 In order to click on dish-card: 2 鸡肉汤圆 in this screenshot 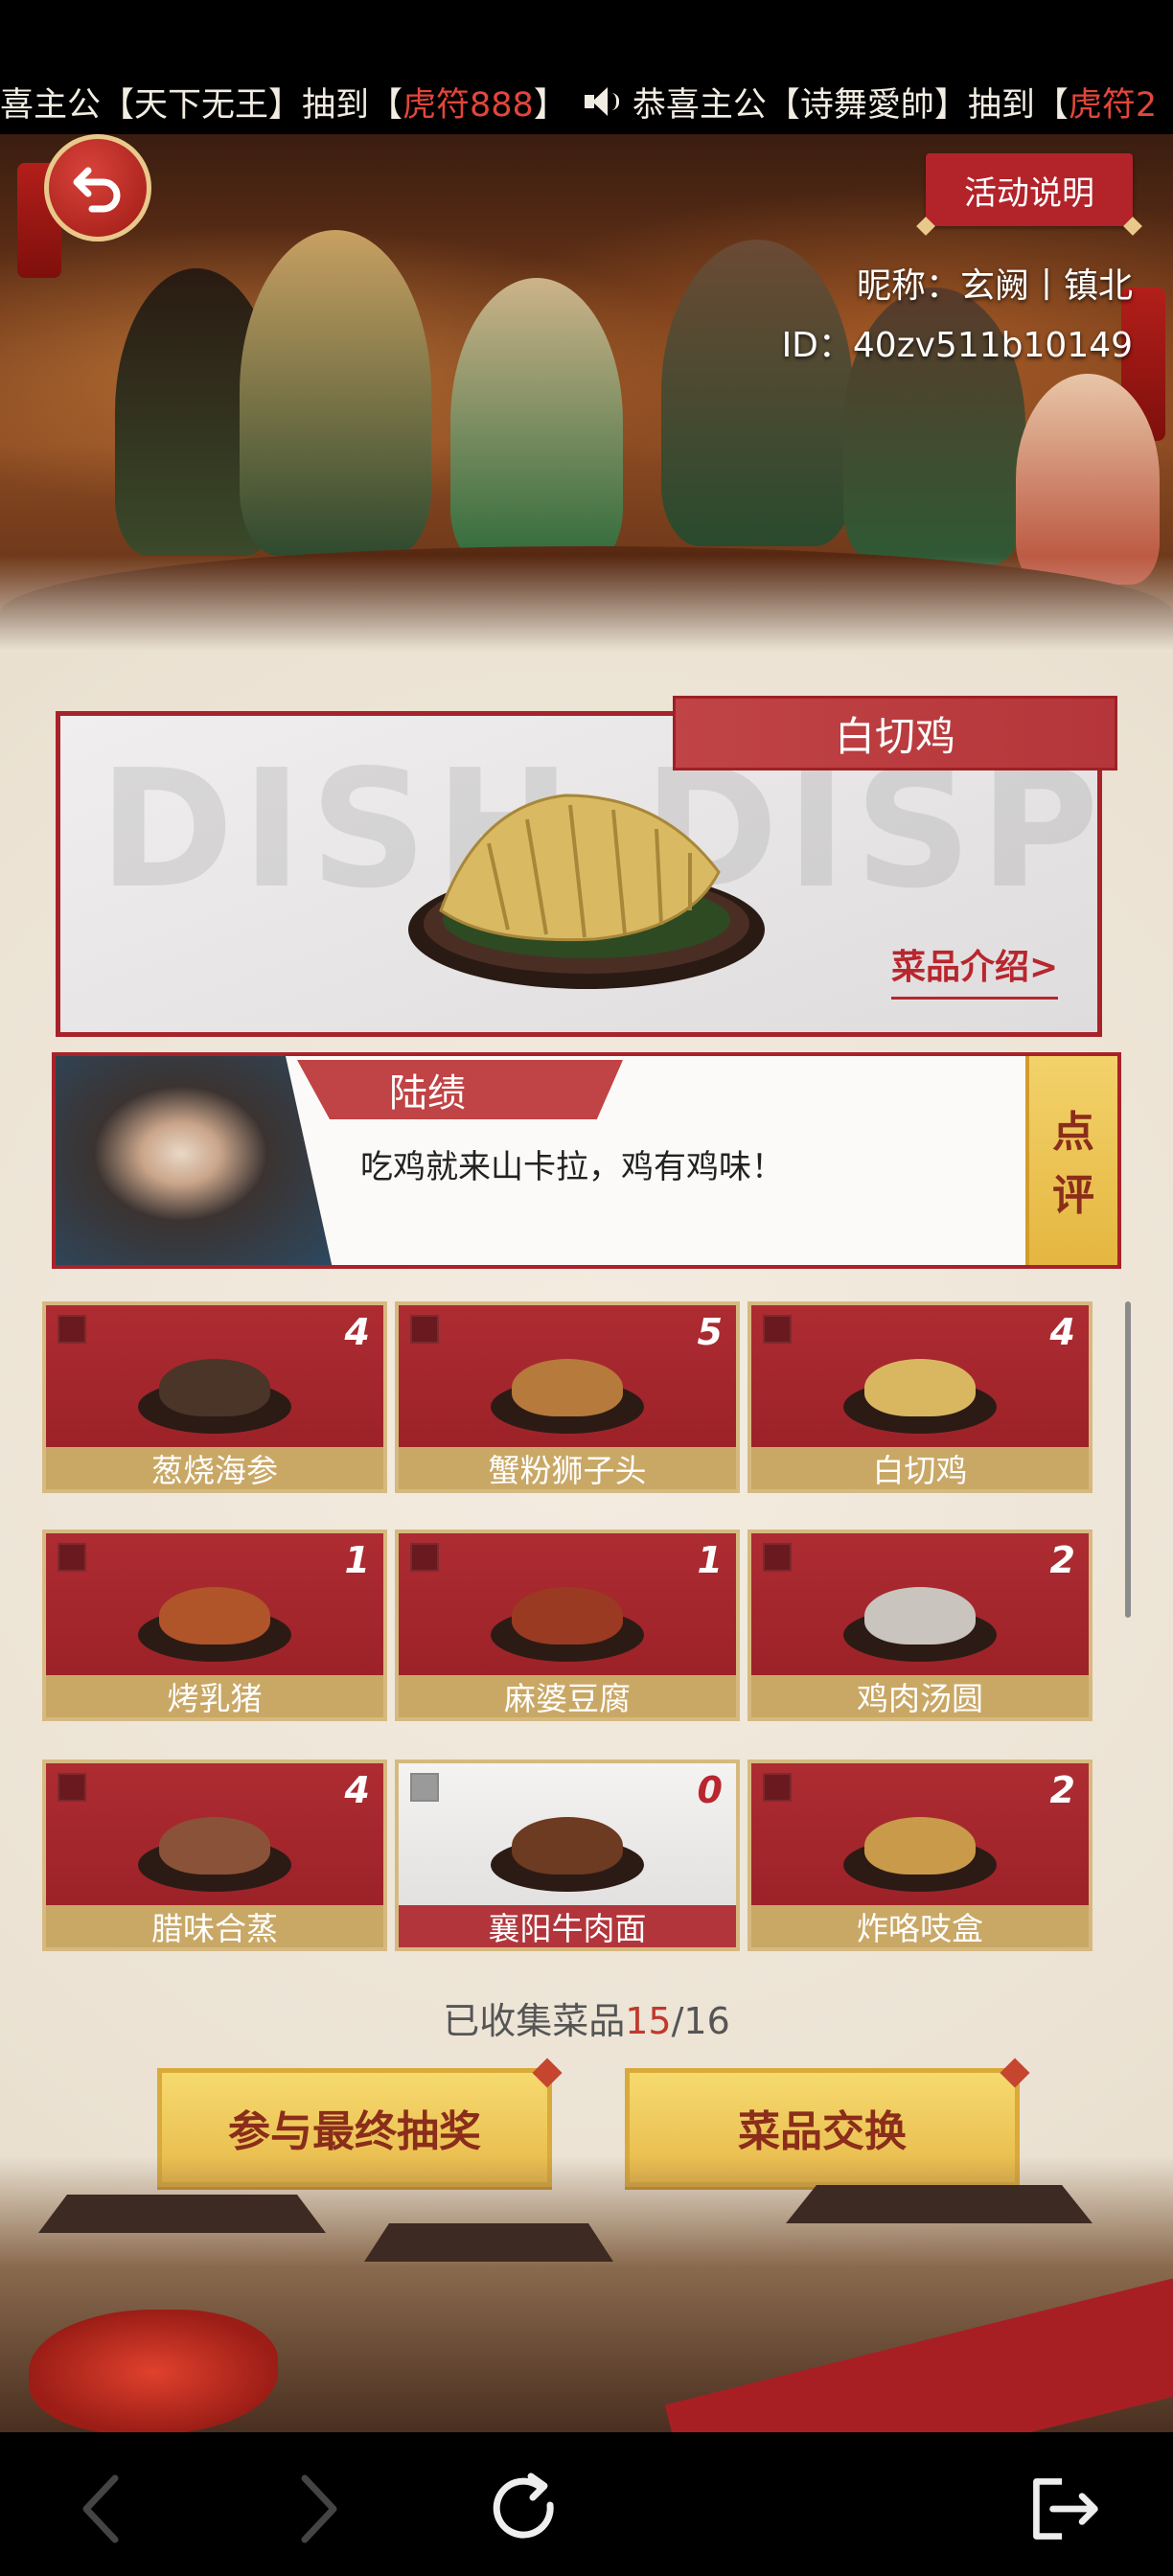, I will do `click(920, 1625)`.